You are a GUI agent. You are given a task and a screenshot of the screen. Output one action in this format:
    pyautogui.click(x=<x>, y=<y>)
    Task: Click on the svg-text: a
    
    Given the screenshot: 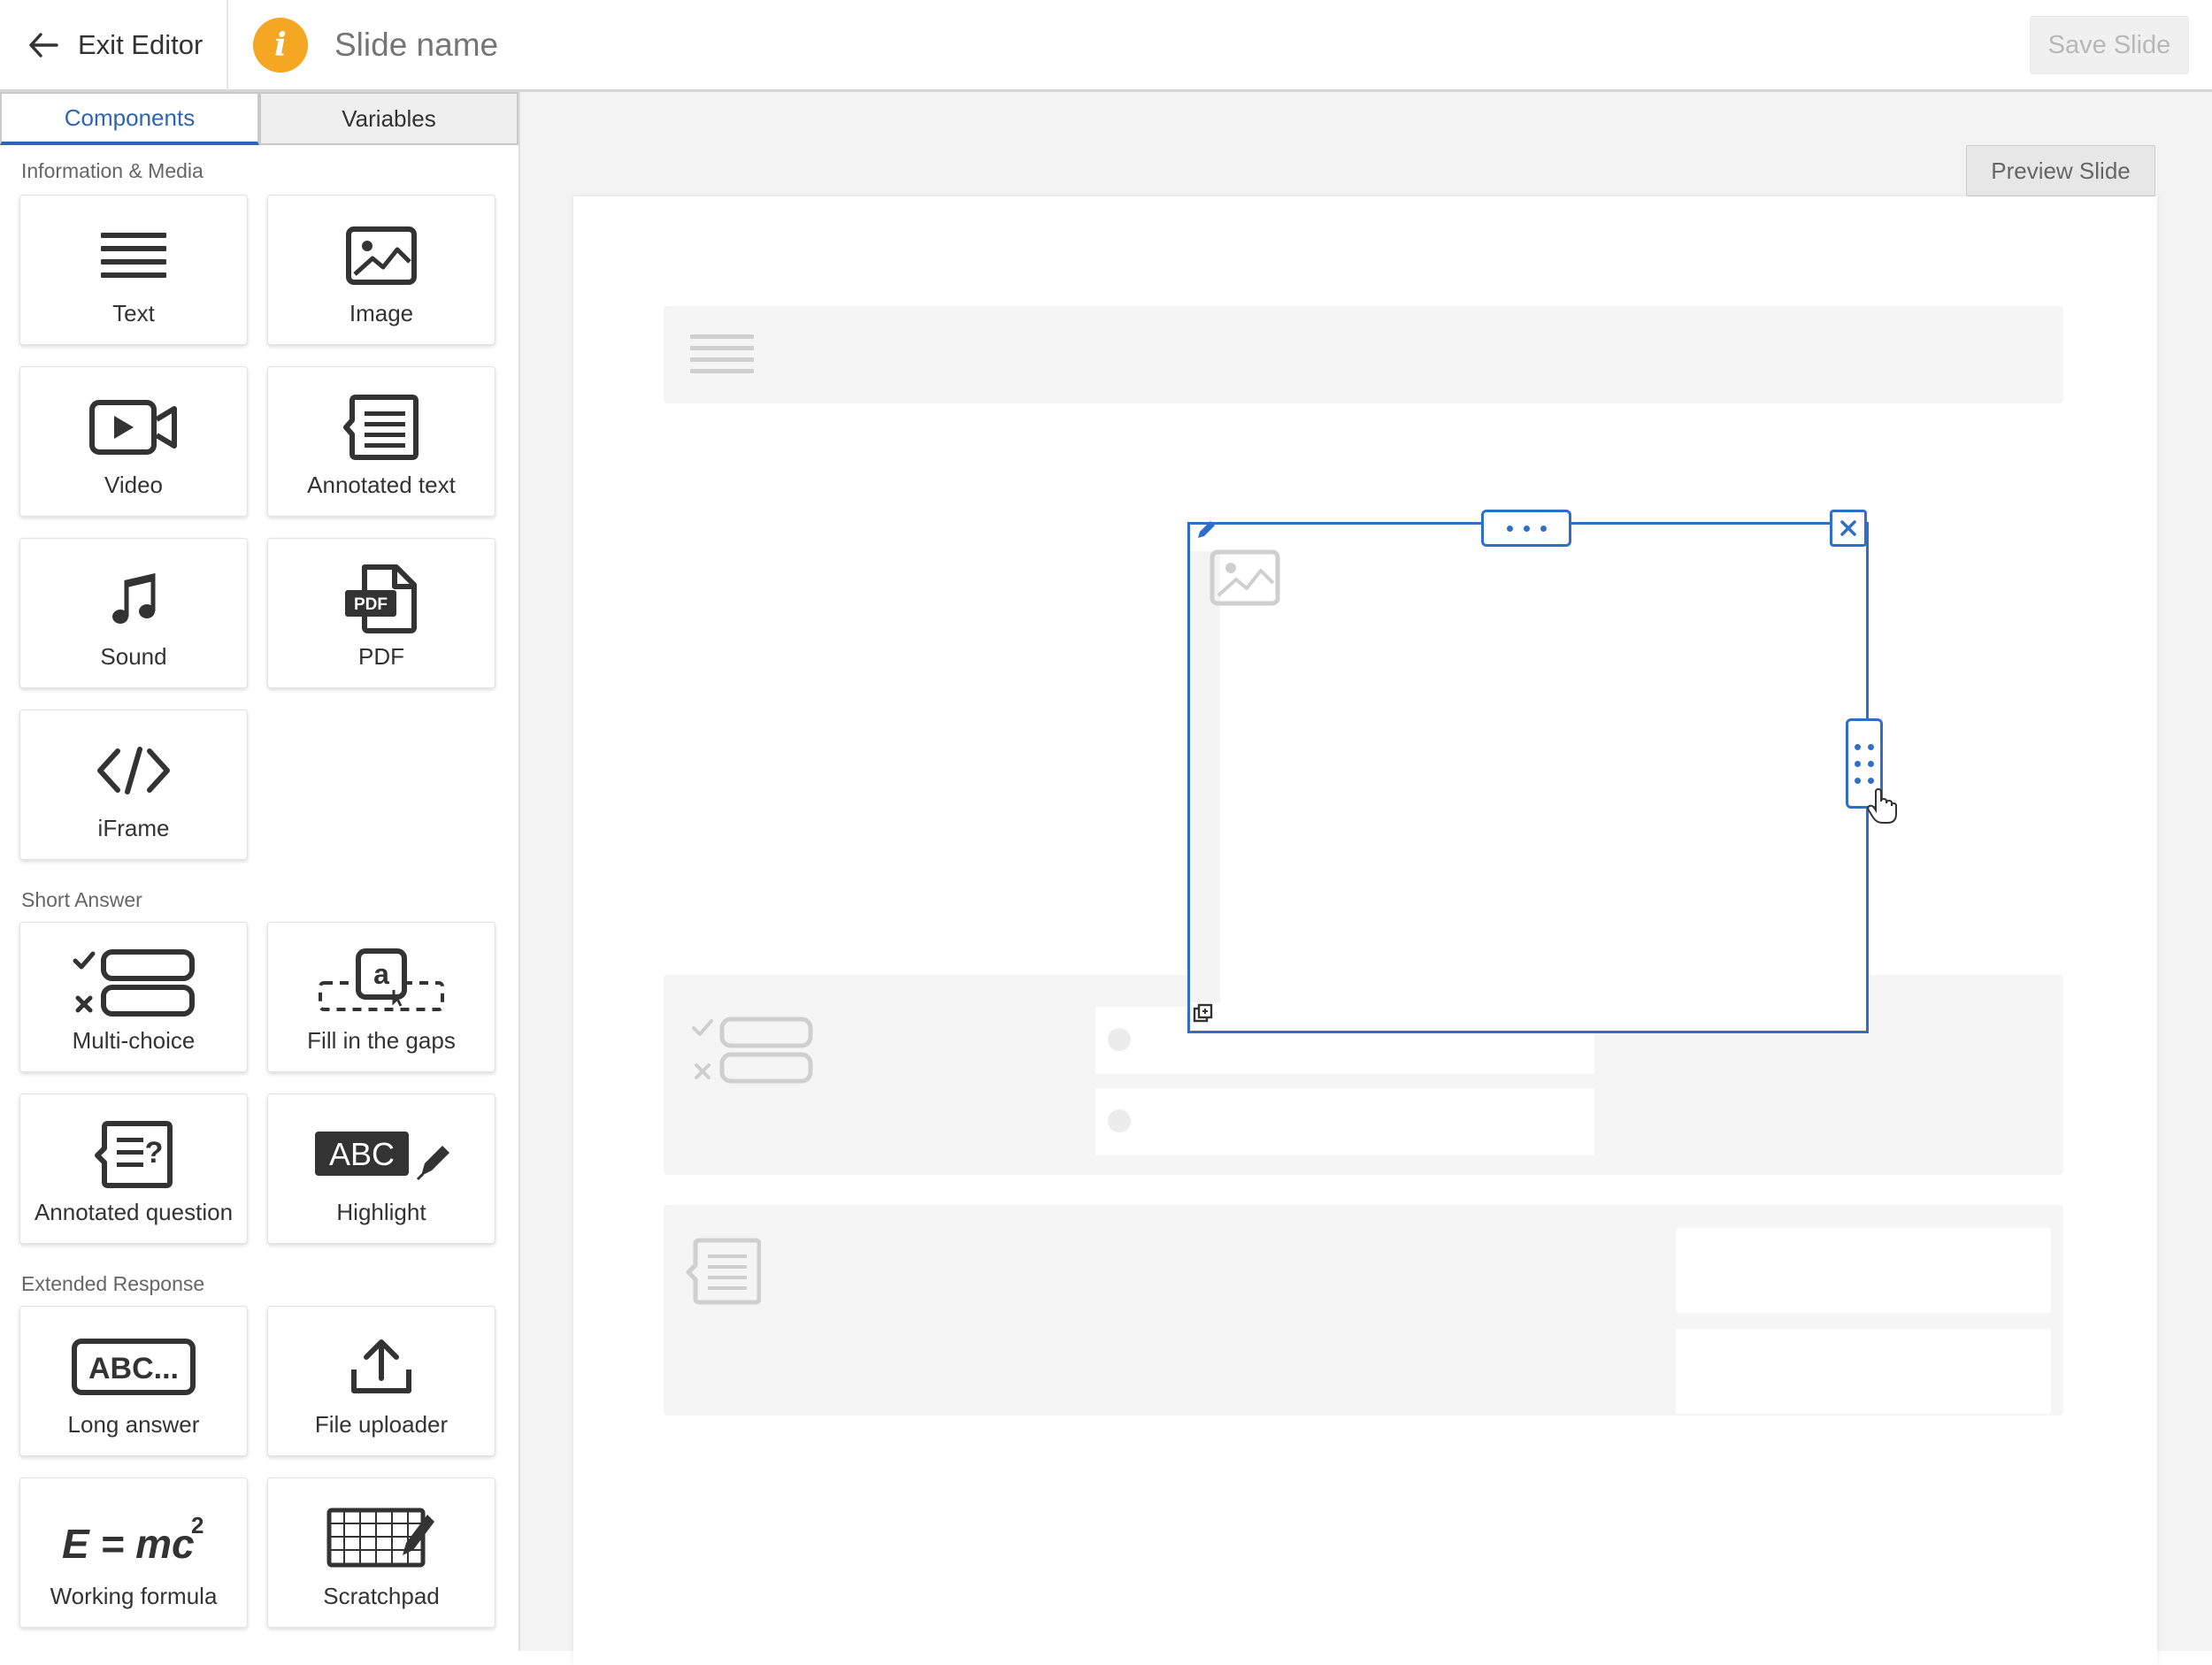 What is the action you would take?
    pyautogui.click(x=381, y=974)
    